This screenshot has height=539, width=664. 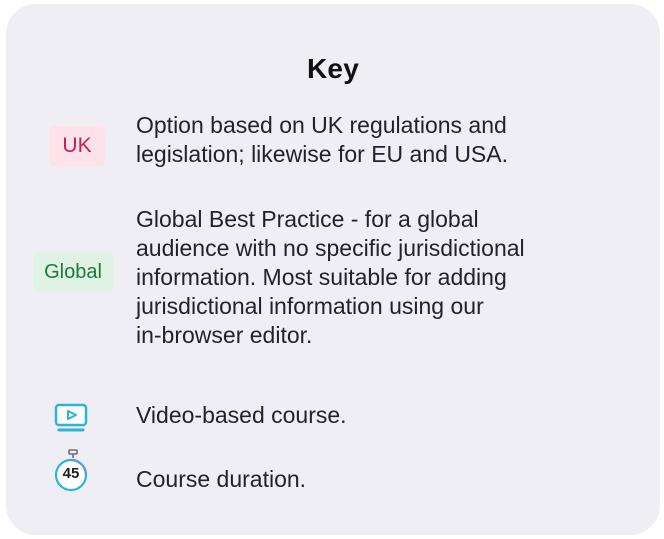 What do you see at coordinates (321, 277) in the screenshot?
I see `global-description-line-3: information. Most suitable for adding` at bounding box center [321, 277].